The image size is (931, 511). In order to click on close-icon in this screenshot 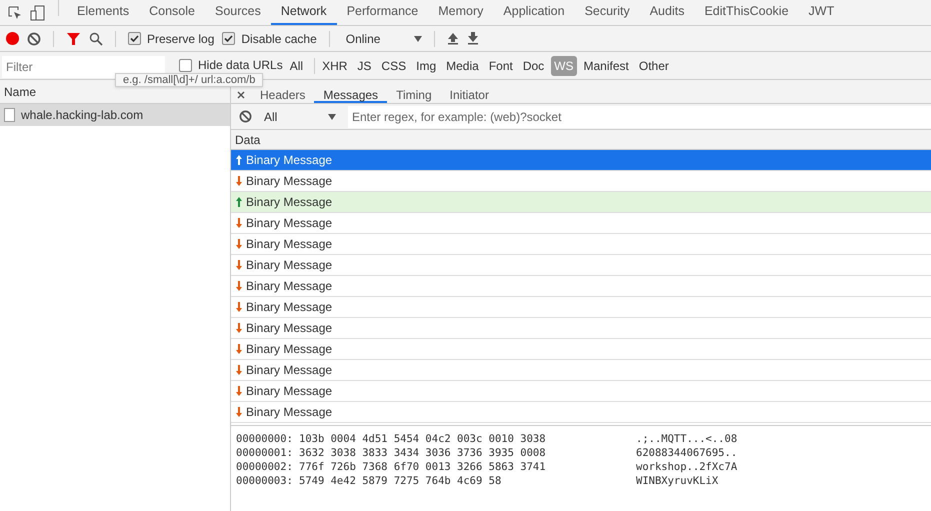, I will do `click(241, 94)`.